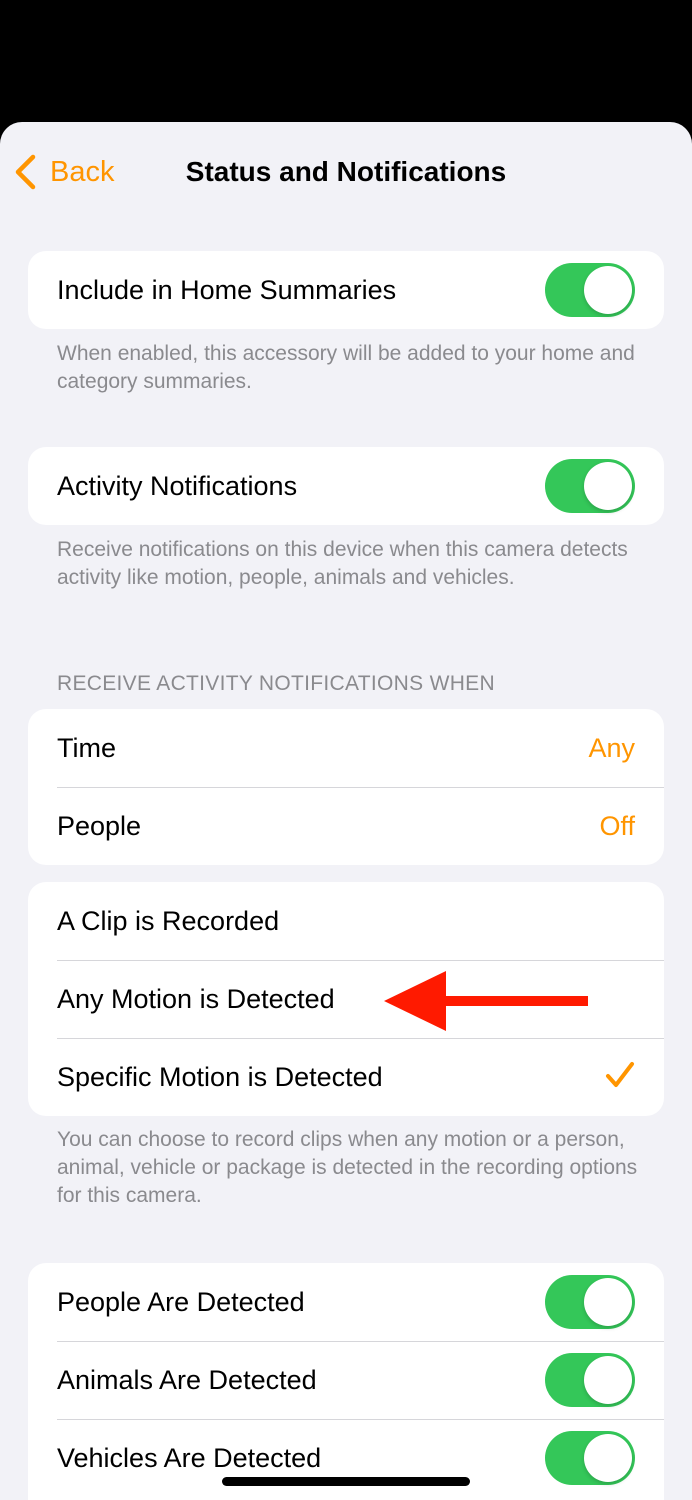 This screenshot has width=692, height=1500. I want to click on home-indicator, so click(346, 1481).